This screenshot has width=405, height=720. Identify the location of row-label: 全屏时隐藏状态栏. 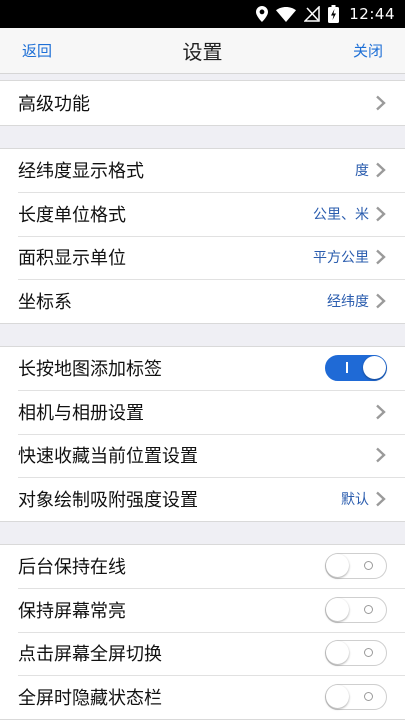
(90, 698).